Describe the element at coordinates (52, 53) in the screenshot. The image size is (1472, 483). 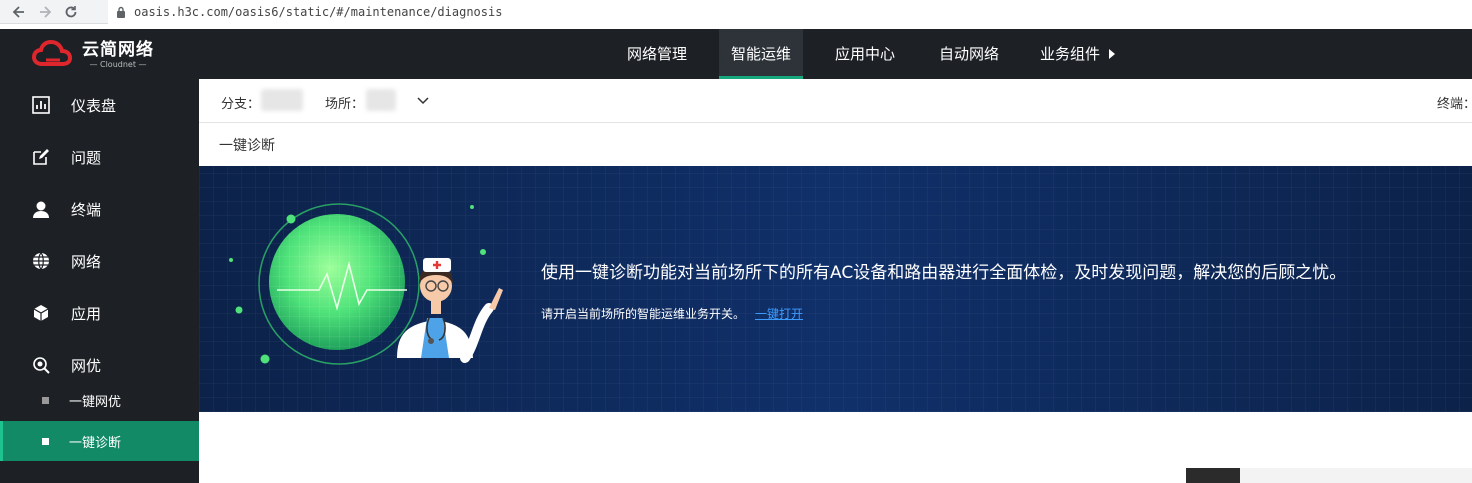
I see `cloud-logo-icon` at that location.